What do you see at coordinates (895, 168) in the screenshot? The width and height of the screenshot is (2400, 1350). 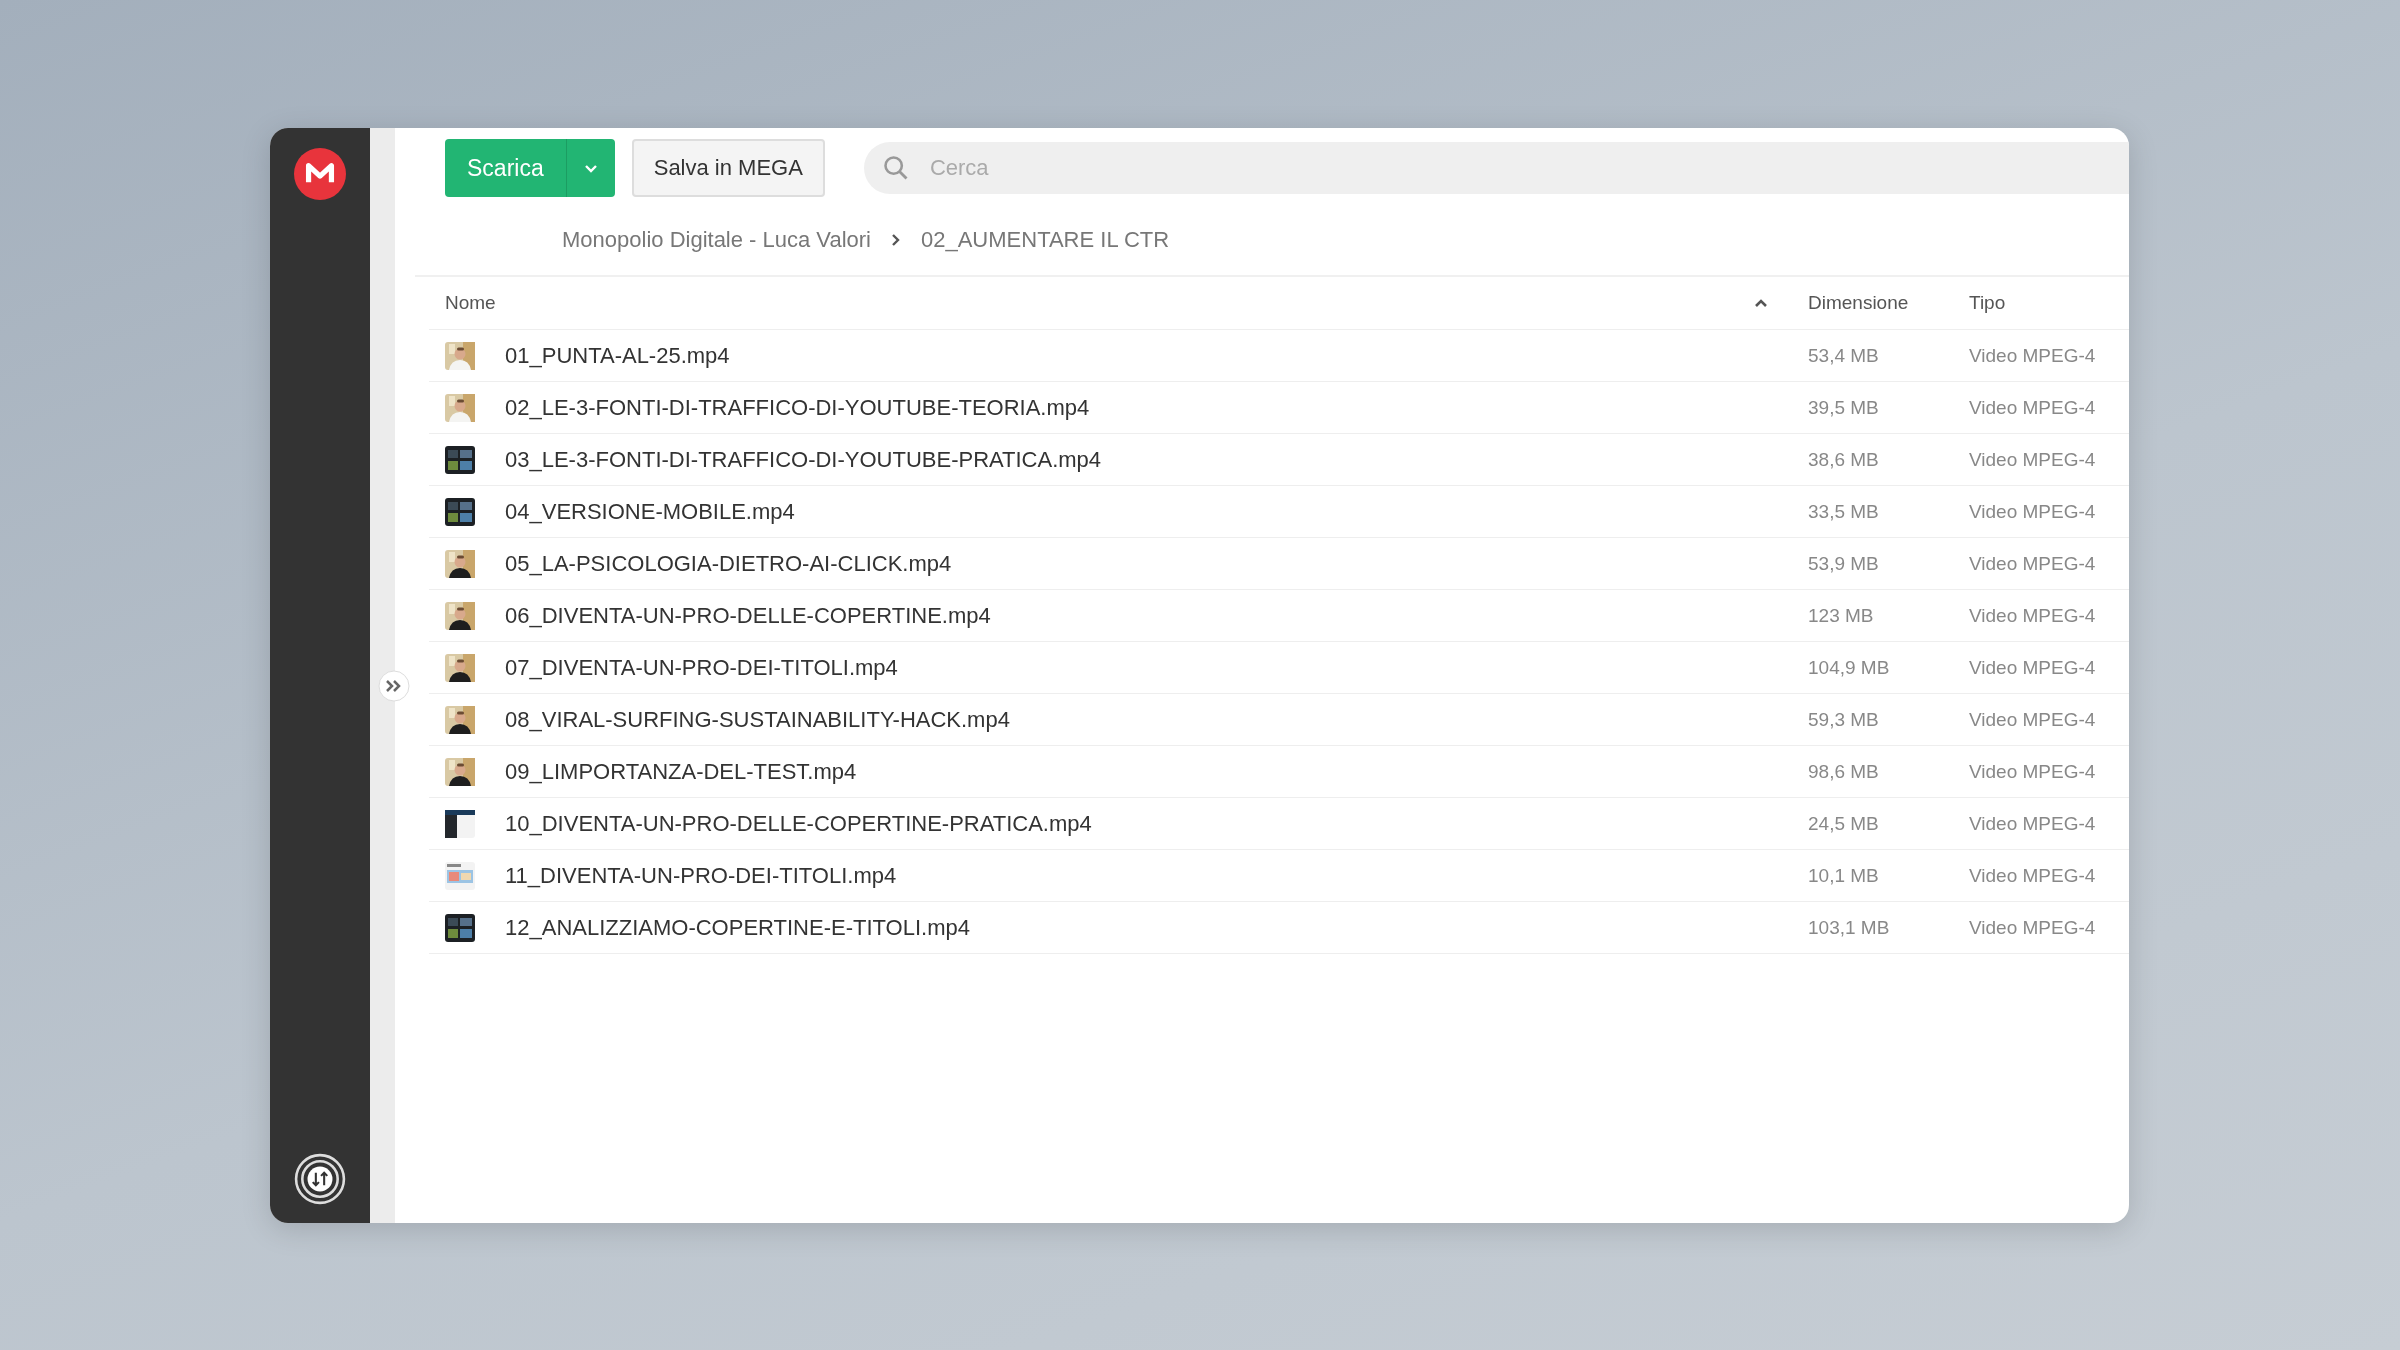 I see `search-icon` at bounding box center [895, 168].